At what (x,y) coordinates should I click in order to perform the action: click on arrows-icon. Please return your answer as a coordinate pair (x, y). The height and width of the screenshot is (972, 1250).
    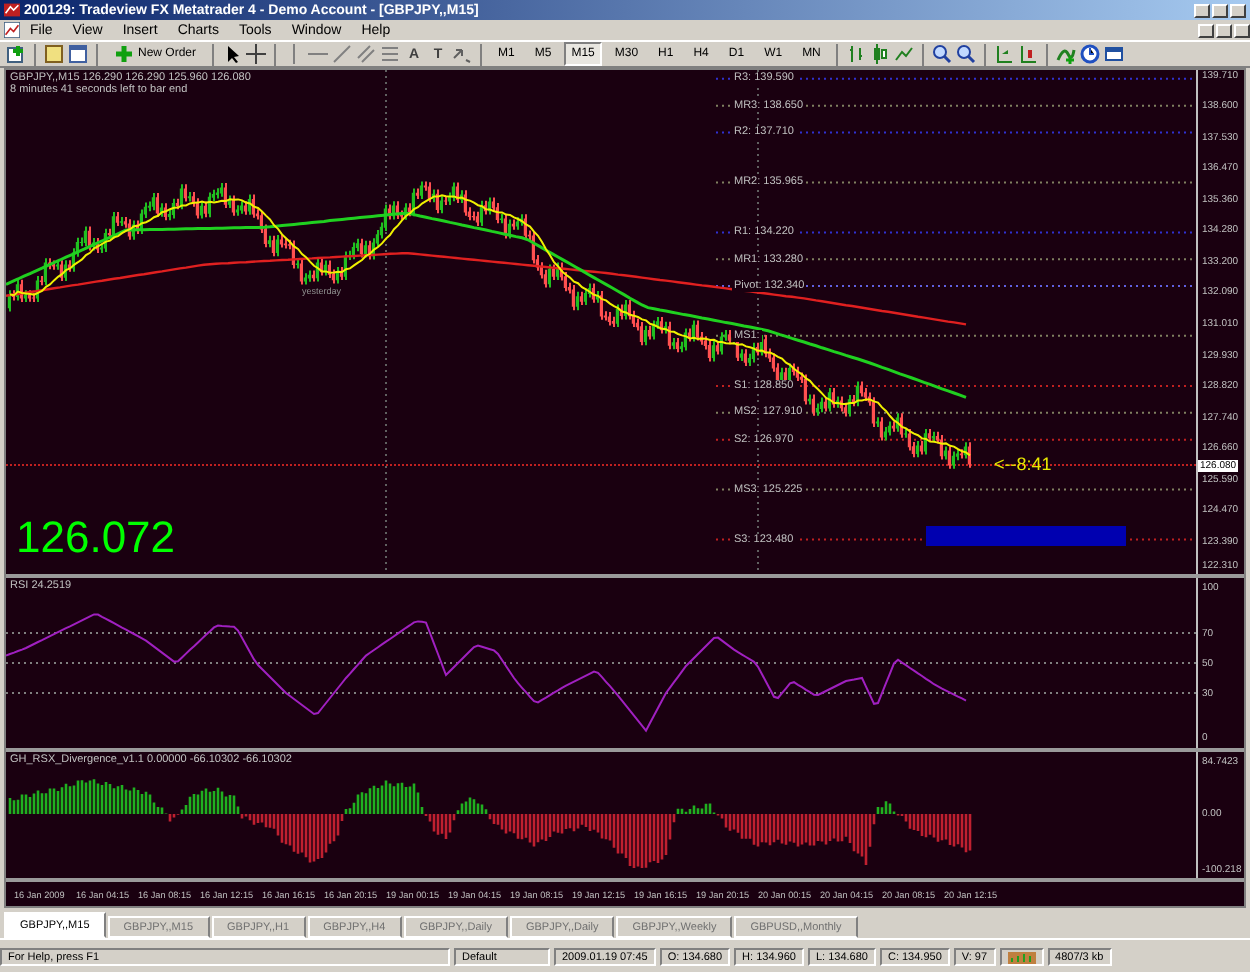
    Looking at the image, I should click on (462, 54).